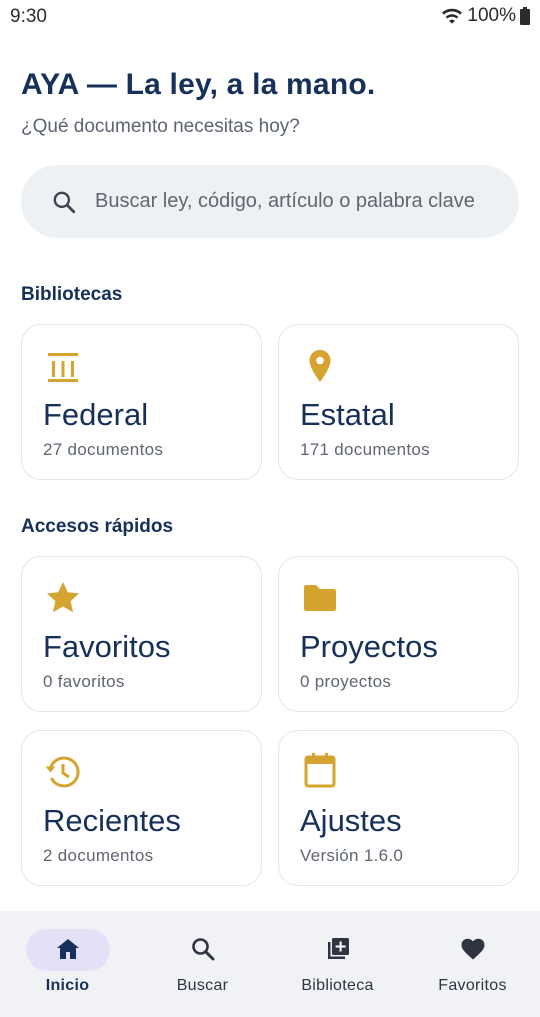 The width and height of the screenshot is (540, 1017). I want to click on location-pin-icon, so click(320, 366).